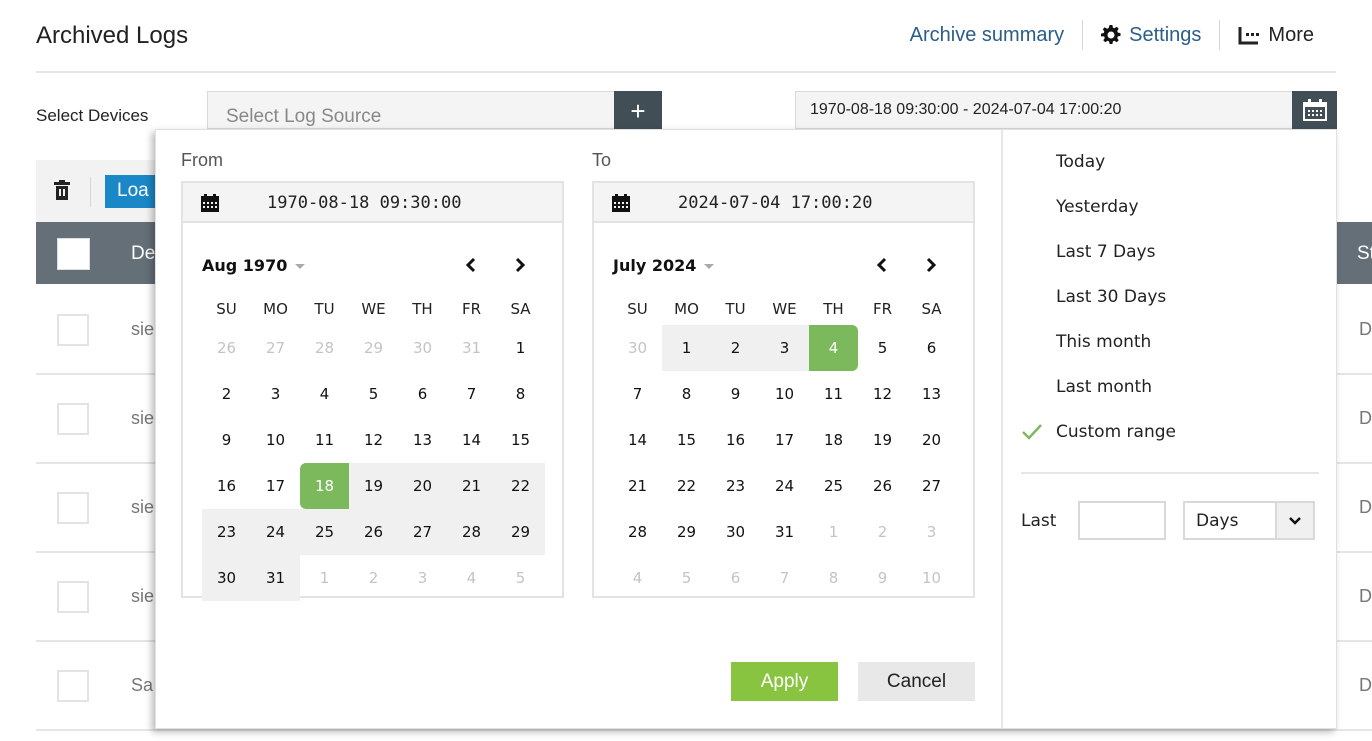 The width and height of the screenshot is (1372, 741). What do you see at coordinates (73, 254) in the screenshot?
I see `select-all-checkbox` at bounding box center [73, 254].